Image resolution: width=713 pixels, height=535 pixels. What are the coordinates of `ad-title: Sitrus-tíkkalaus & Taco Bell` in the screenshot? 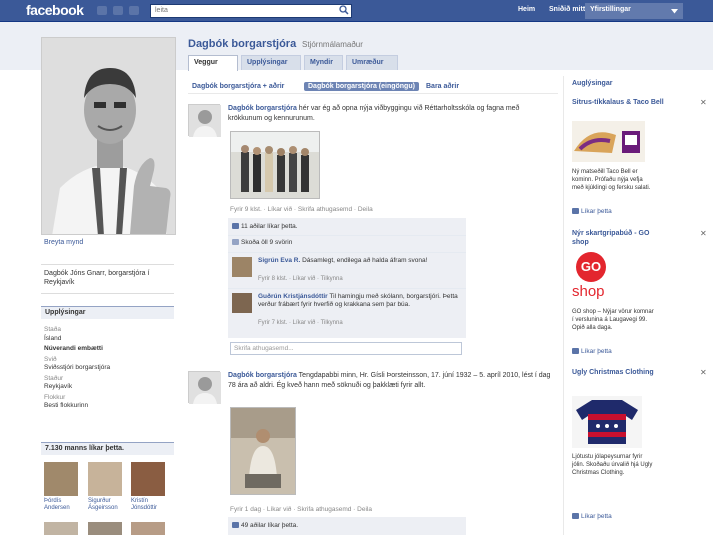 It's located at (618, 102).